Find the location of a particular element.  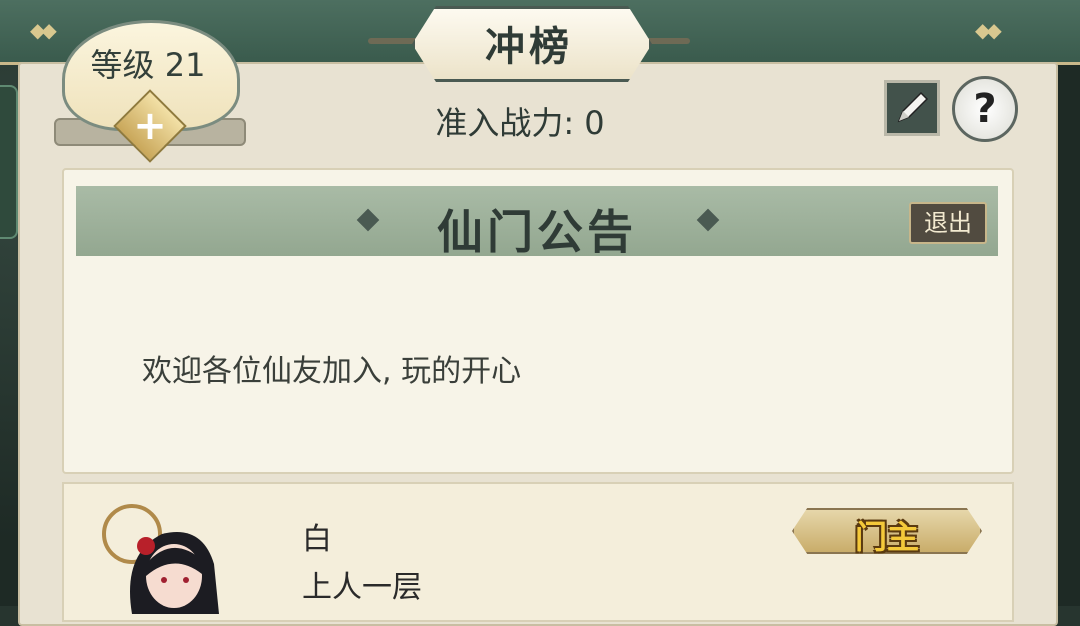

side-tab is located at coordinates (9, 162).